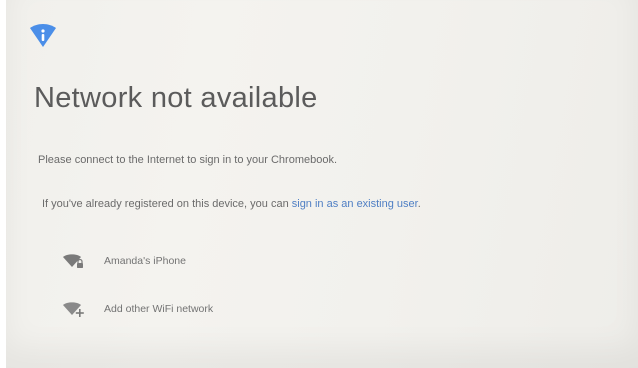  What do you see at coordinates (43, 35) in the screenshot?
I see `shield-info-icon` at bounding box center [43, 35].